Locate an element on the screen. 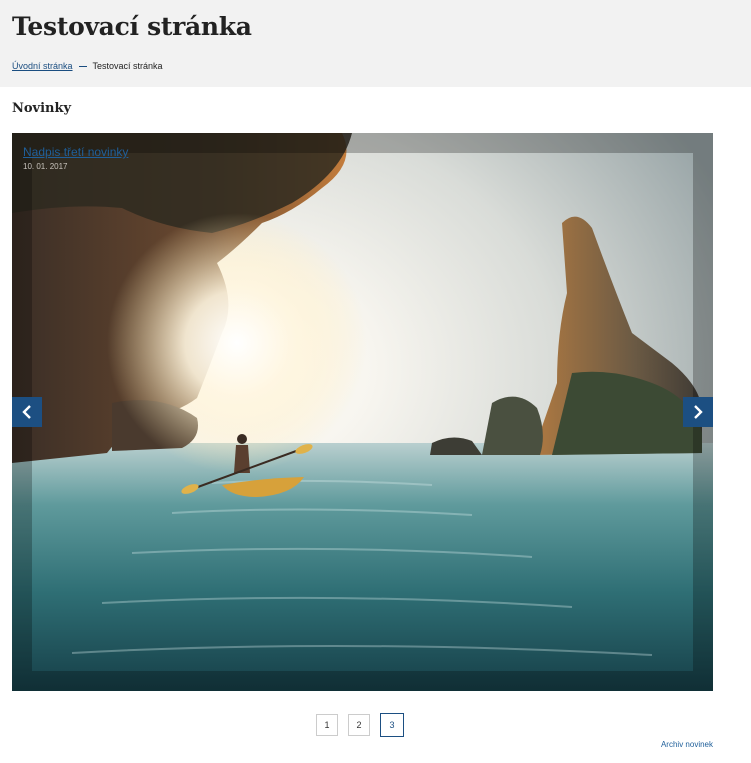  slider-prev-button is located at coordinates (27, 412).